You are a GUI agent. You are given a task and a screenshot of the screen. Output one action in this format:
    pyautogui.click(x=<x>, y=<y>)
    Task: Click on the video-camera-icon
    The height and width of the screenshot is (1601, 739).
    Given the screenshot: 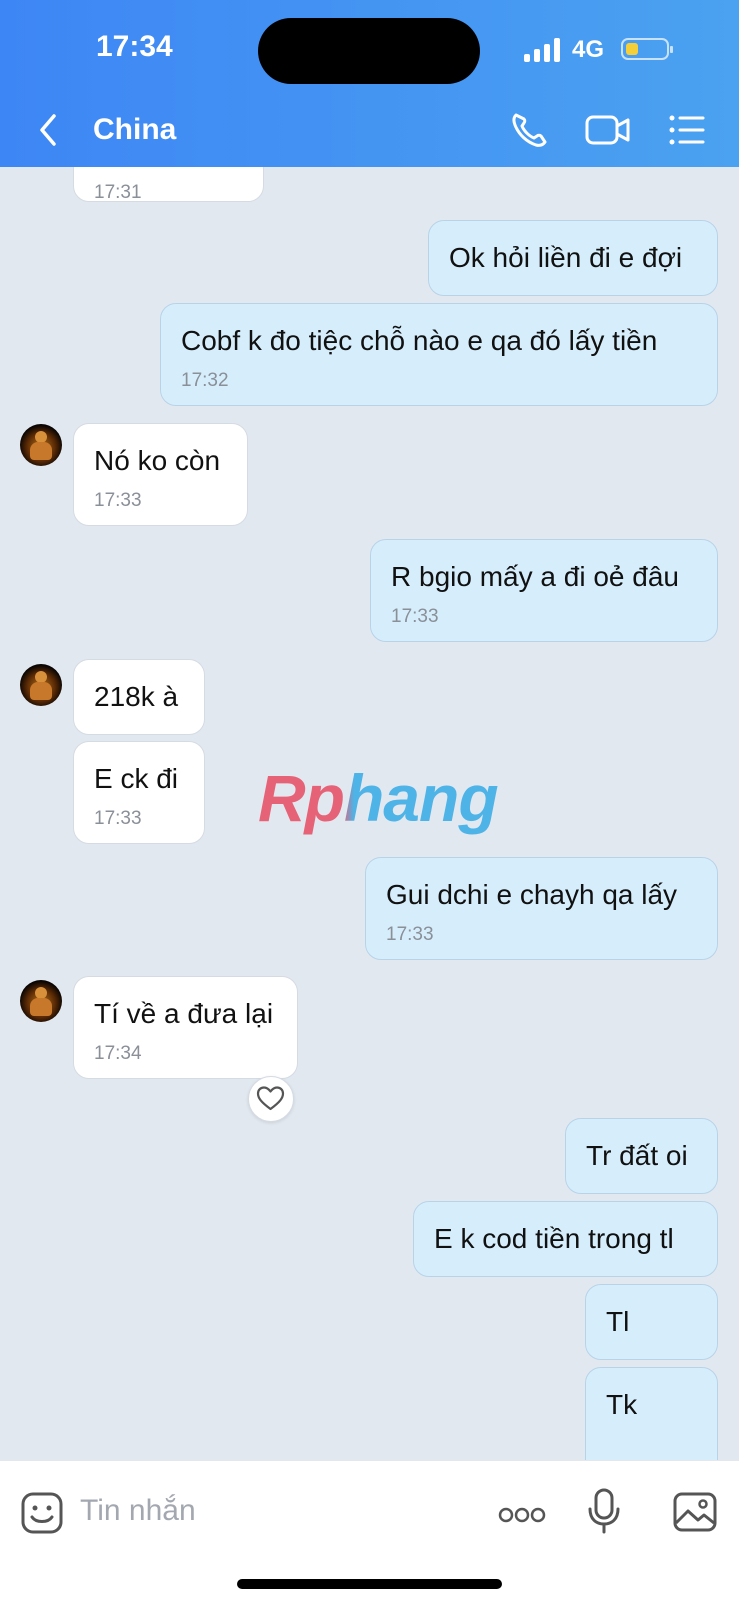 What is the action you would take?
    pyautogui.click(x=607, y=130)
    